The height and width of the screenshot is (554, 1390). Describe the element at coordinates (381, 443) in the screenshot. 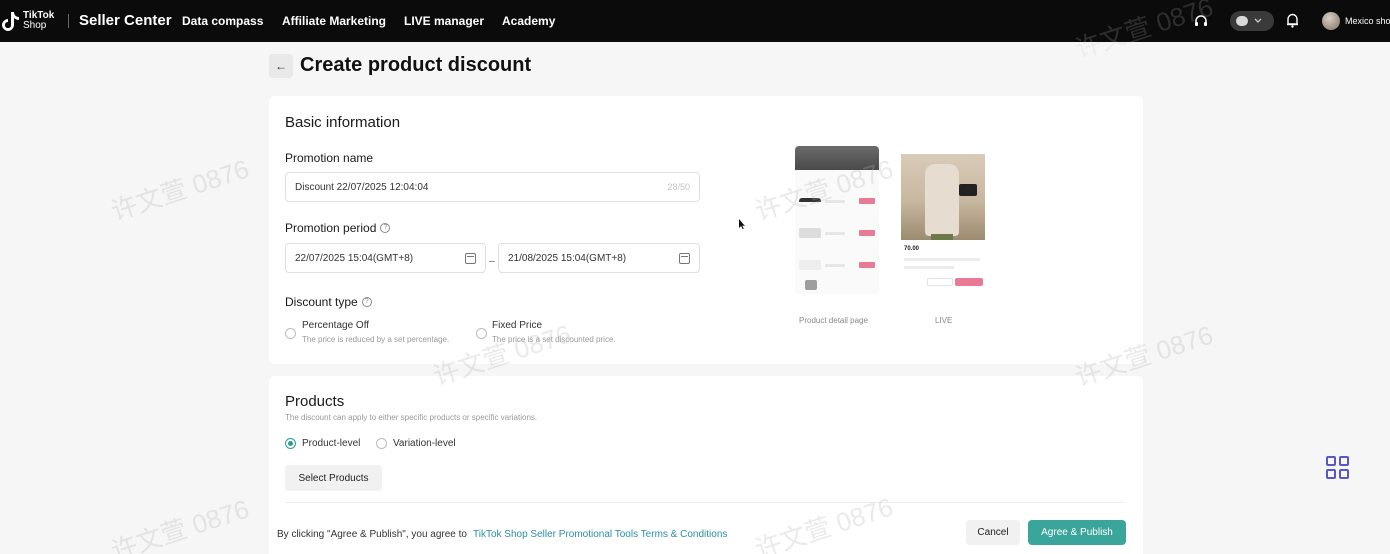

I see `variation-level-radio` at that location.